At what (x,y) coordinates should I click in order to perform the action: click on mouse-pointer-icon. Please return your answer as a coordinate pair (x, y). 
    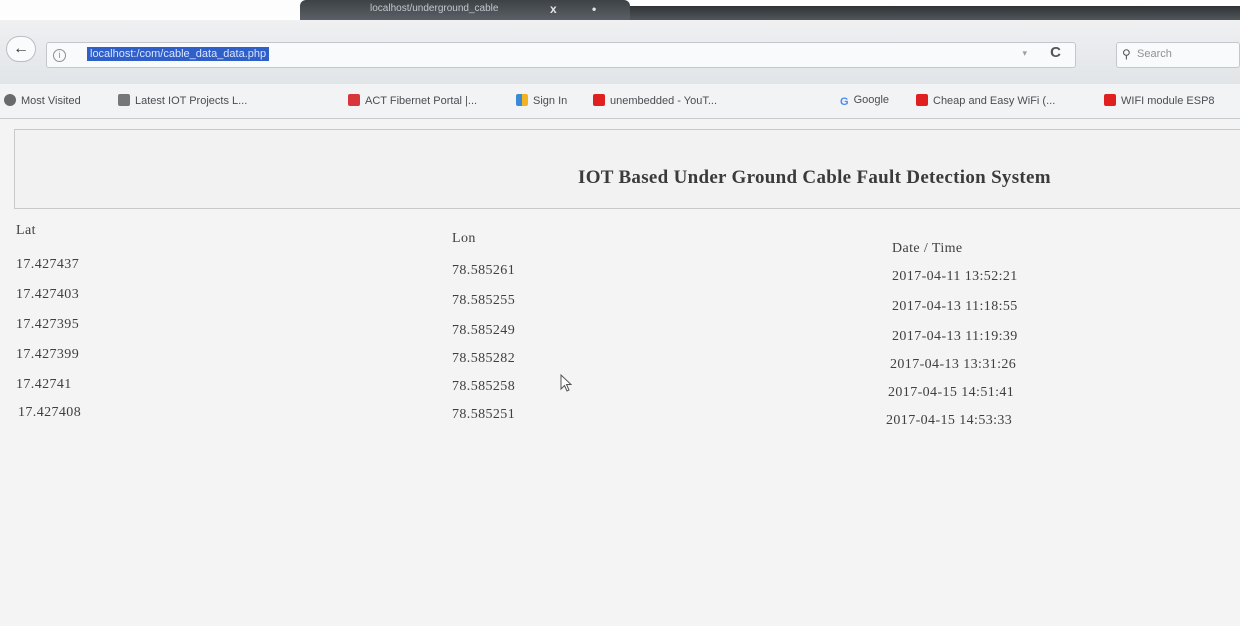
    Looking at the image, I should click on (566, 383).